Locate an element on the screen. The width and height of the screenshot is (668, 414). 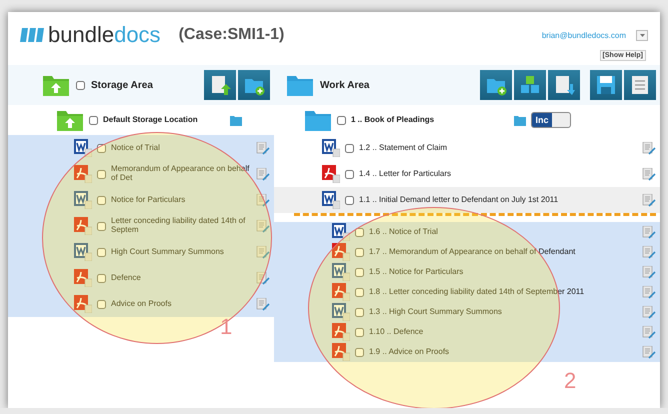
document-row: 1.3 .. High Court Summary Summons is located at coordinates (467, 312).